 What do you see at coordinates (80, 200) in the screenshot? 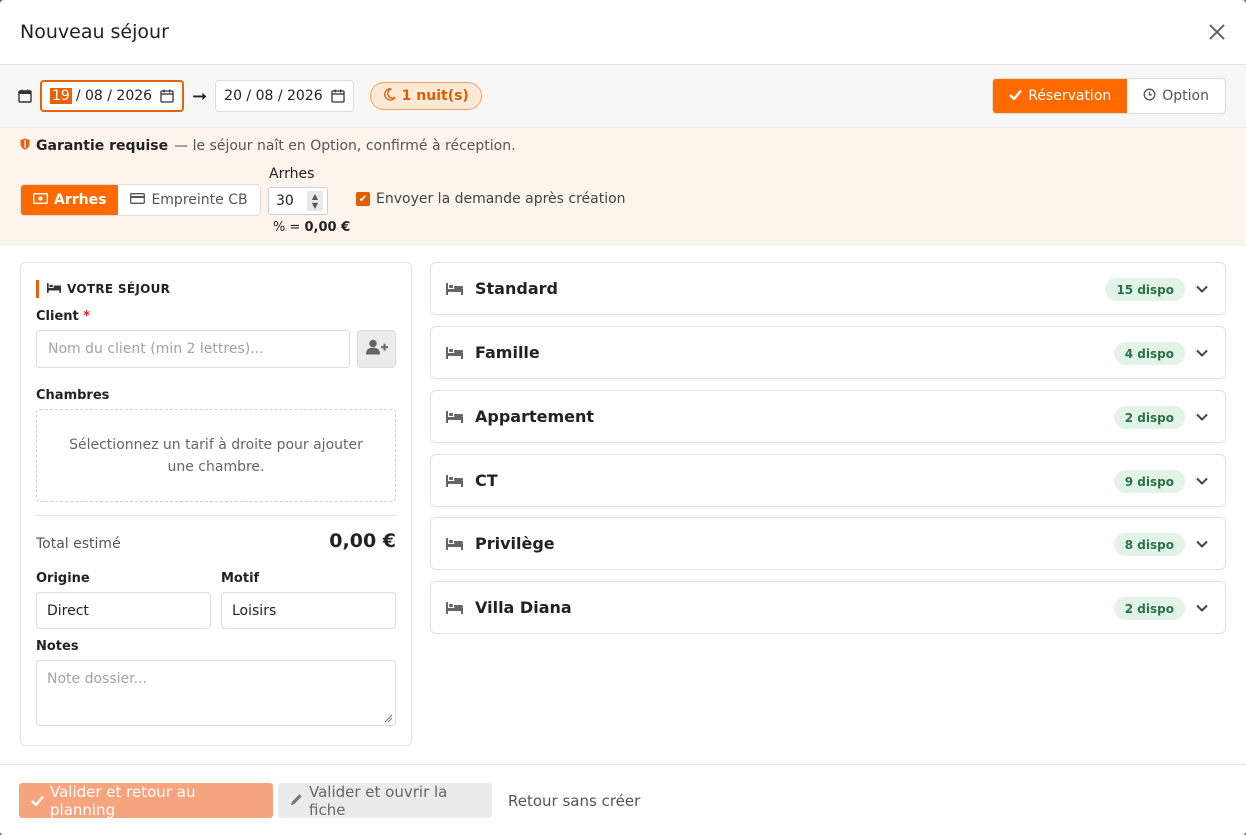
I see `arrhes-method-label: Arrhes` at bounding box center [80, 200].